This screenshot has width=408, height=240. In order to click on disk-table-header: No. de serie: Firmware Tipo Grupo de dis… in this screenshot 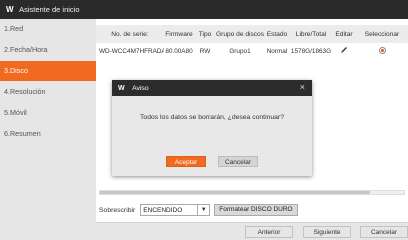, I will do `click(252, 34)`.